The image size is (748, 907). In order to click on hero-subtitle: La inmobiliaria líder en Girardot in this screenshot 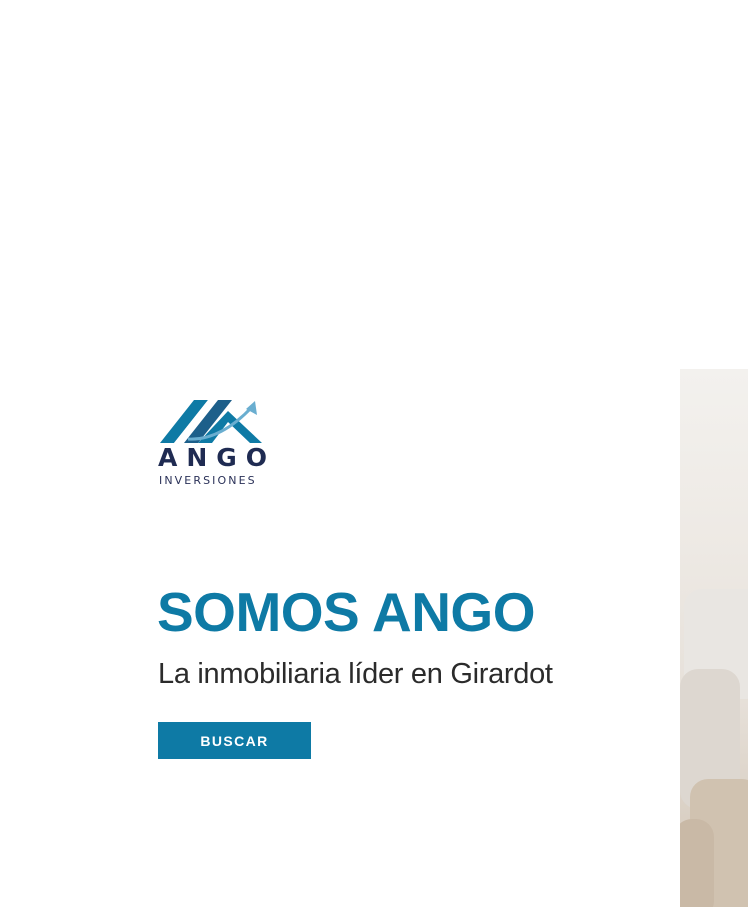, I will do `click(355, 674)`.